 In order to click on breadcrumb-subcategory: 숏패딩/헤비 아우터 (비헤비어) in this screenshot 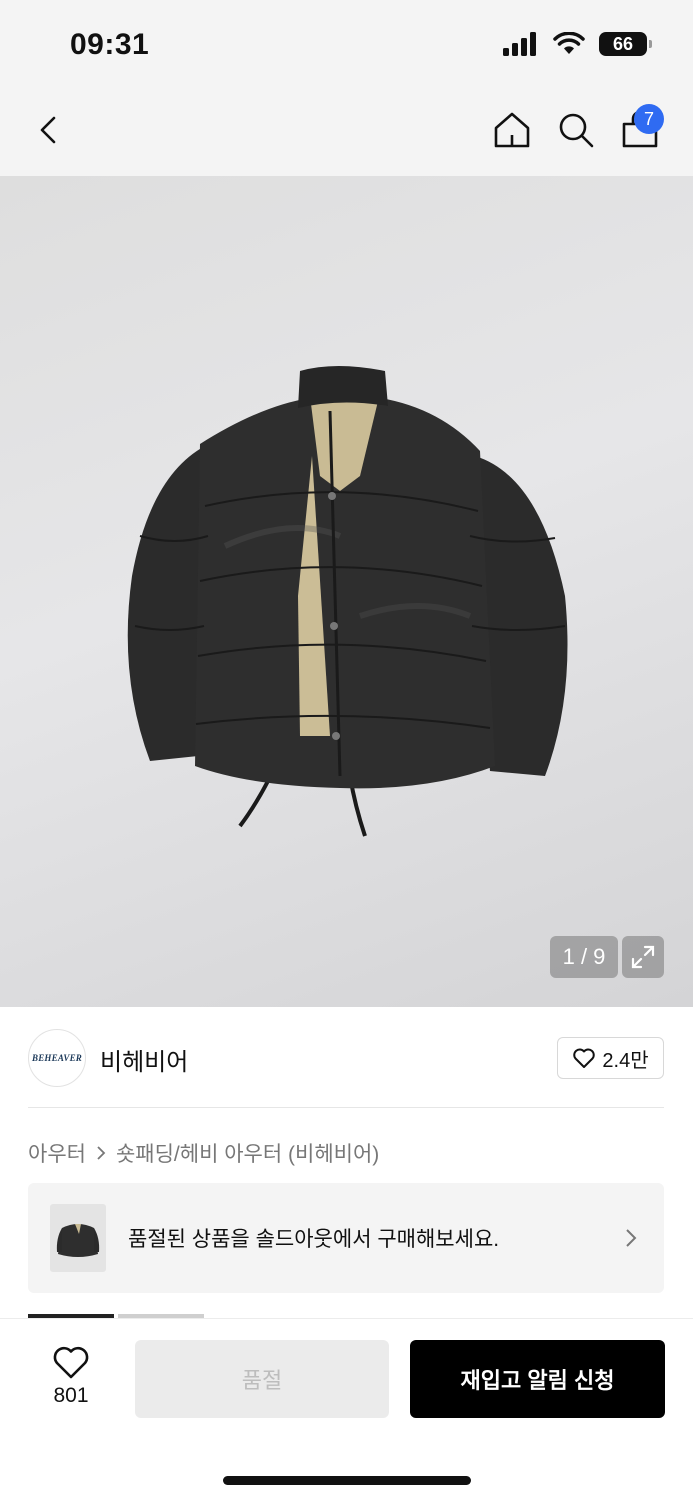, I will do `click(247, 1153)`.